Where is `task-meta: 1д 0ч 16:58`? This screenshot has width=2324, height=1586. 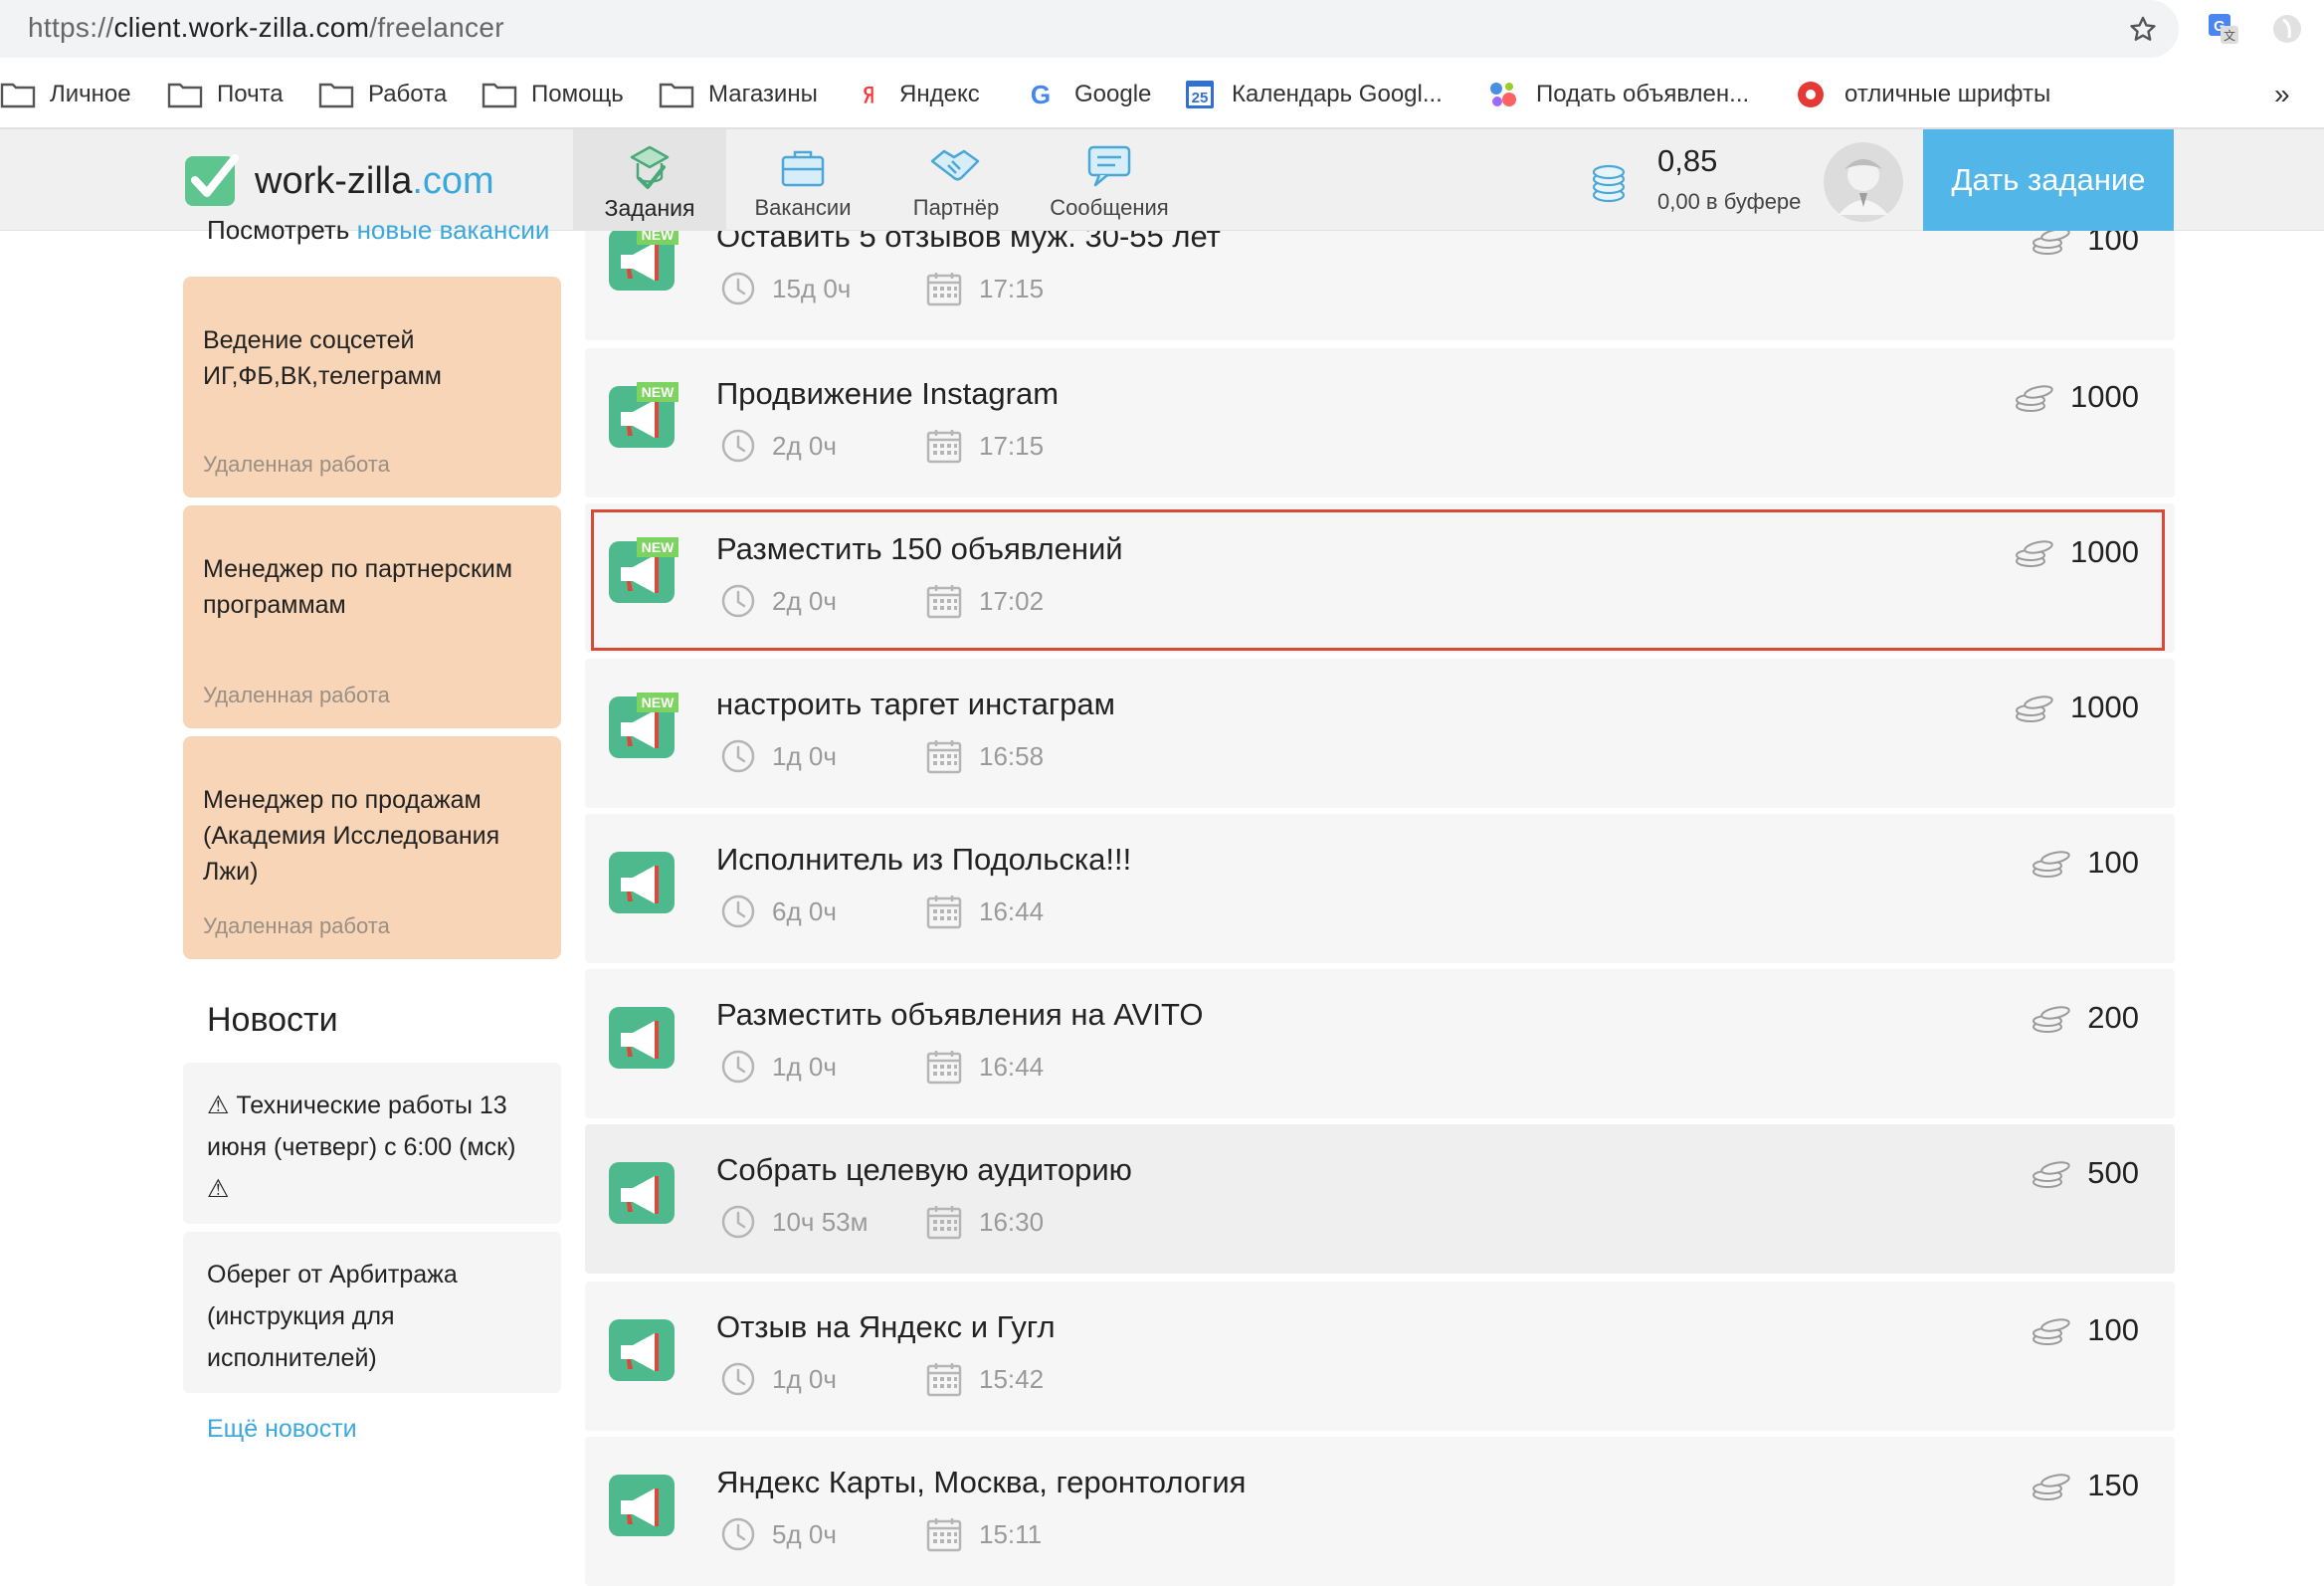
task-meta: 1д 0ч 16:58 is located at coordinates (882, 756).